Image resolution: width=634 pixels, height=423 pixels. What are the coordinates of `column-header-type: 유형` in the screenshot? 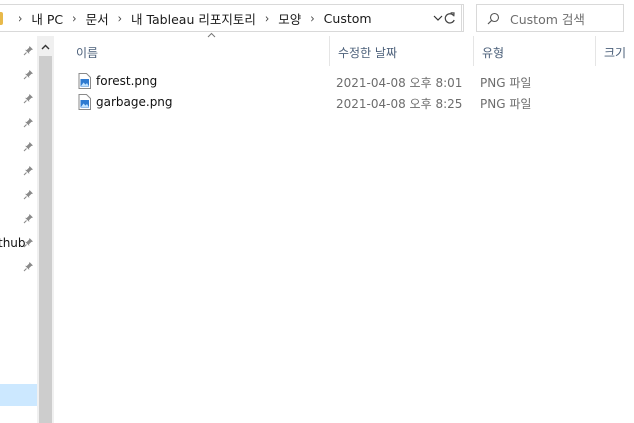 It's located at (534, 51).